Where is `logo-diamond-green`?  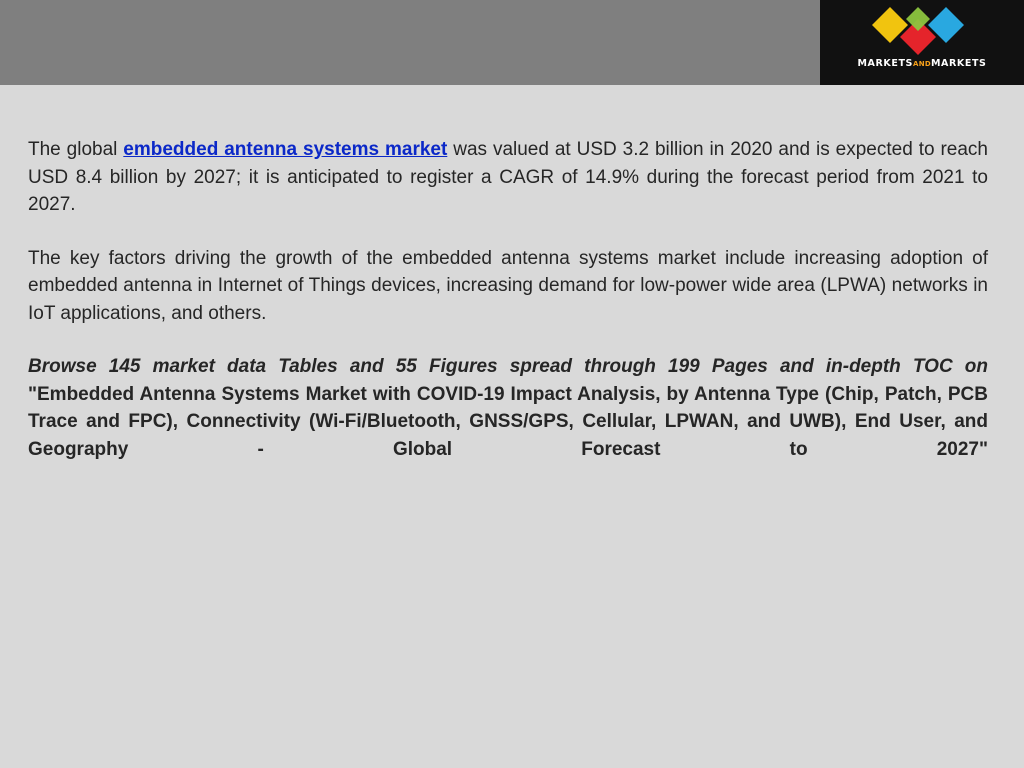
logo-diamond-green is located at coordinates (918, 19).